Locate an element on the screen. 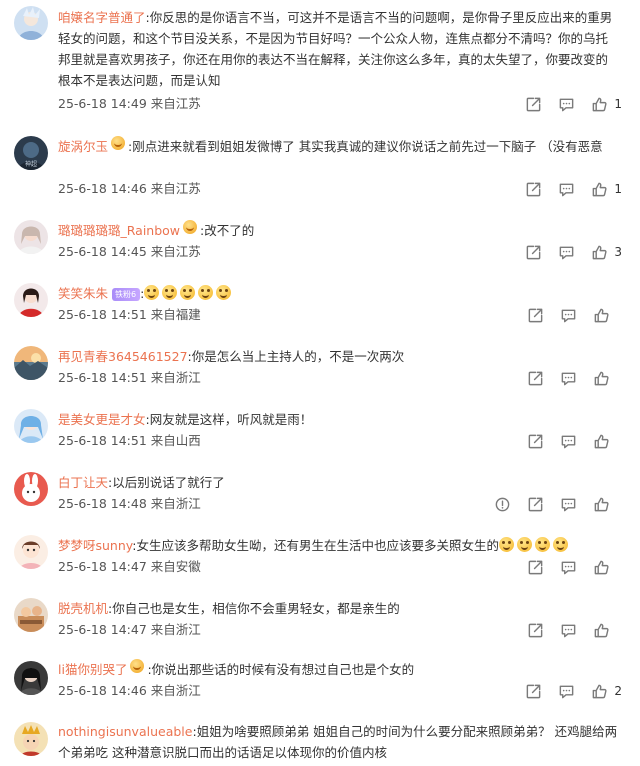  comment-text: 你是怎么当上主持人的，不是一次两次 is located at coordinates (298, 356).